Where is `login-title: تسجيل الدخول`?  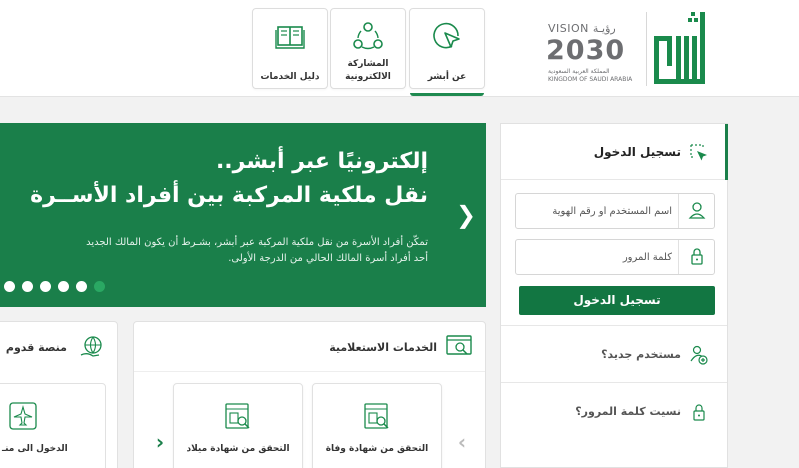 login-title: تسجيل الدخول is located at coordinates (637, 152).